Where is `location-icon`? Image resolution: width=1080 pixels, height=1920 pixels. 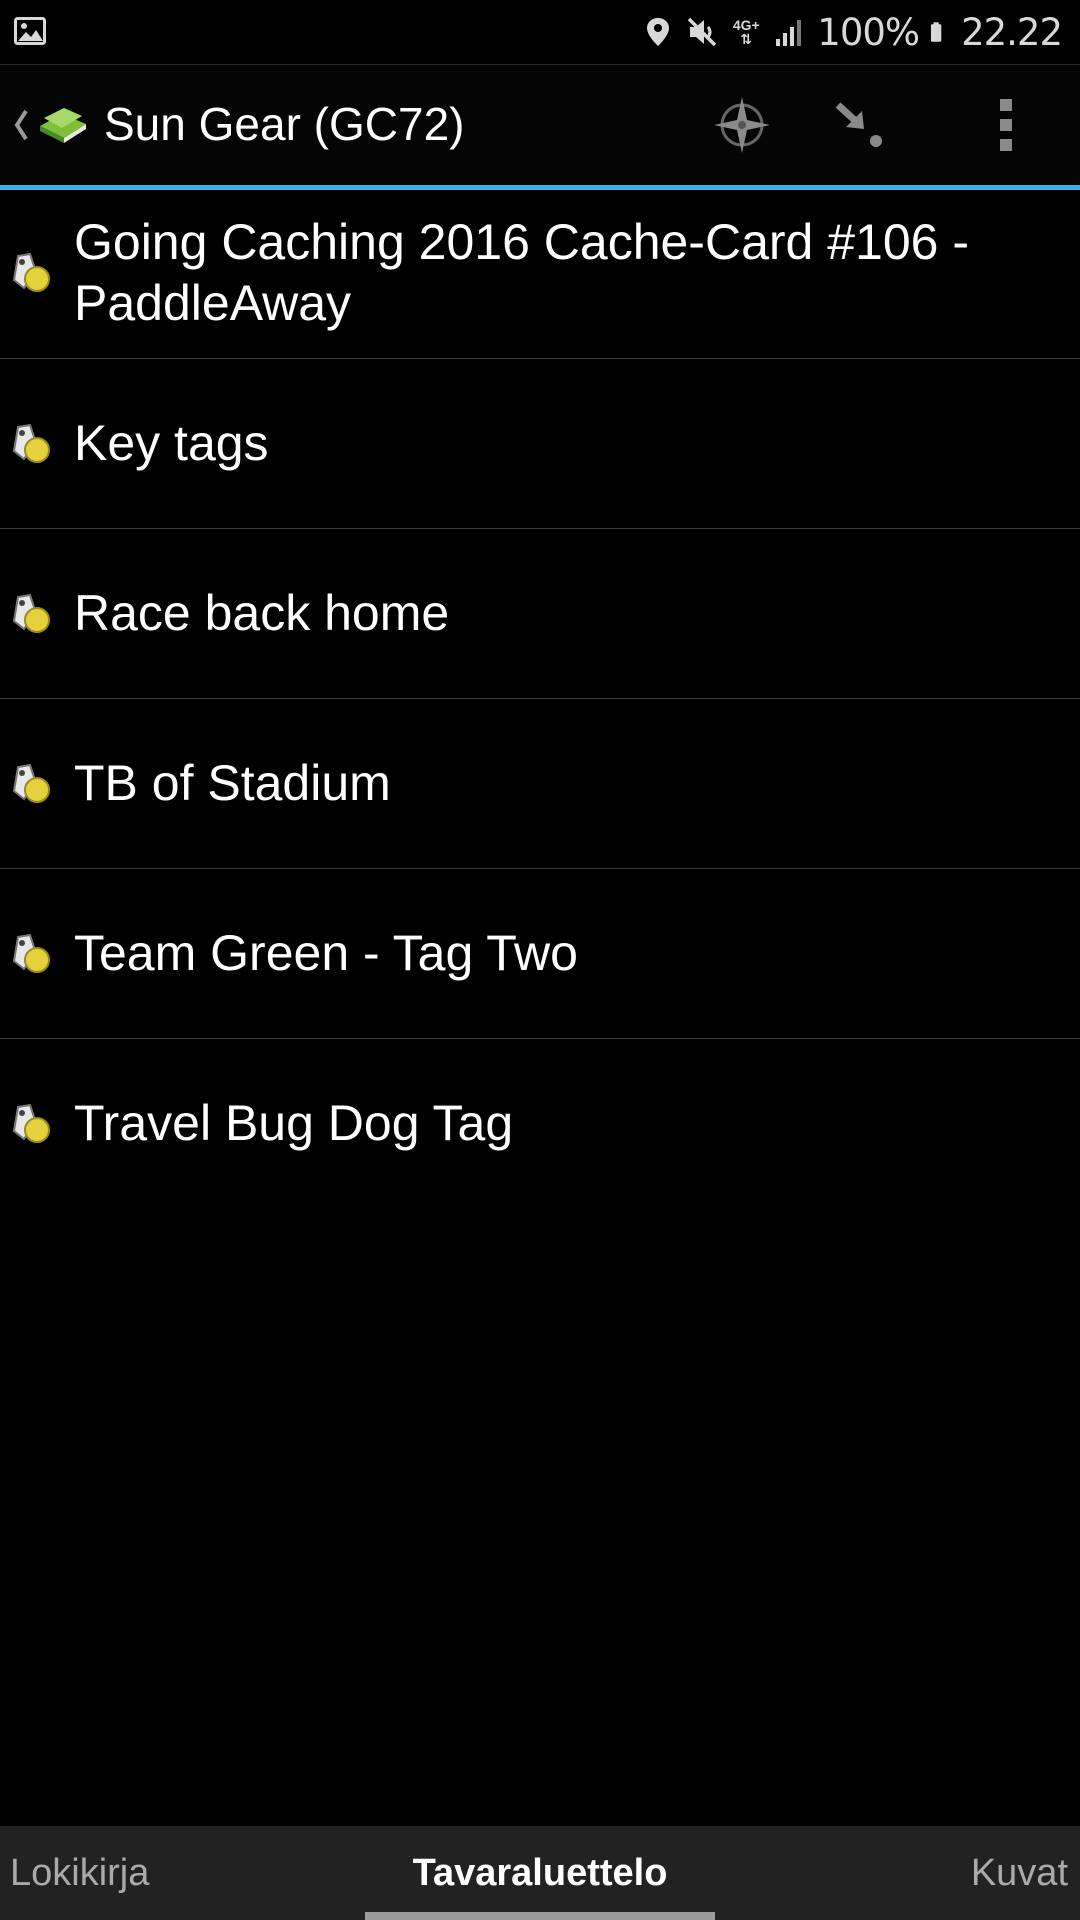
location-icon is located at coordinates (658, 32).